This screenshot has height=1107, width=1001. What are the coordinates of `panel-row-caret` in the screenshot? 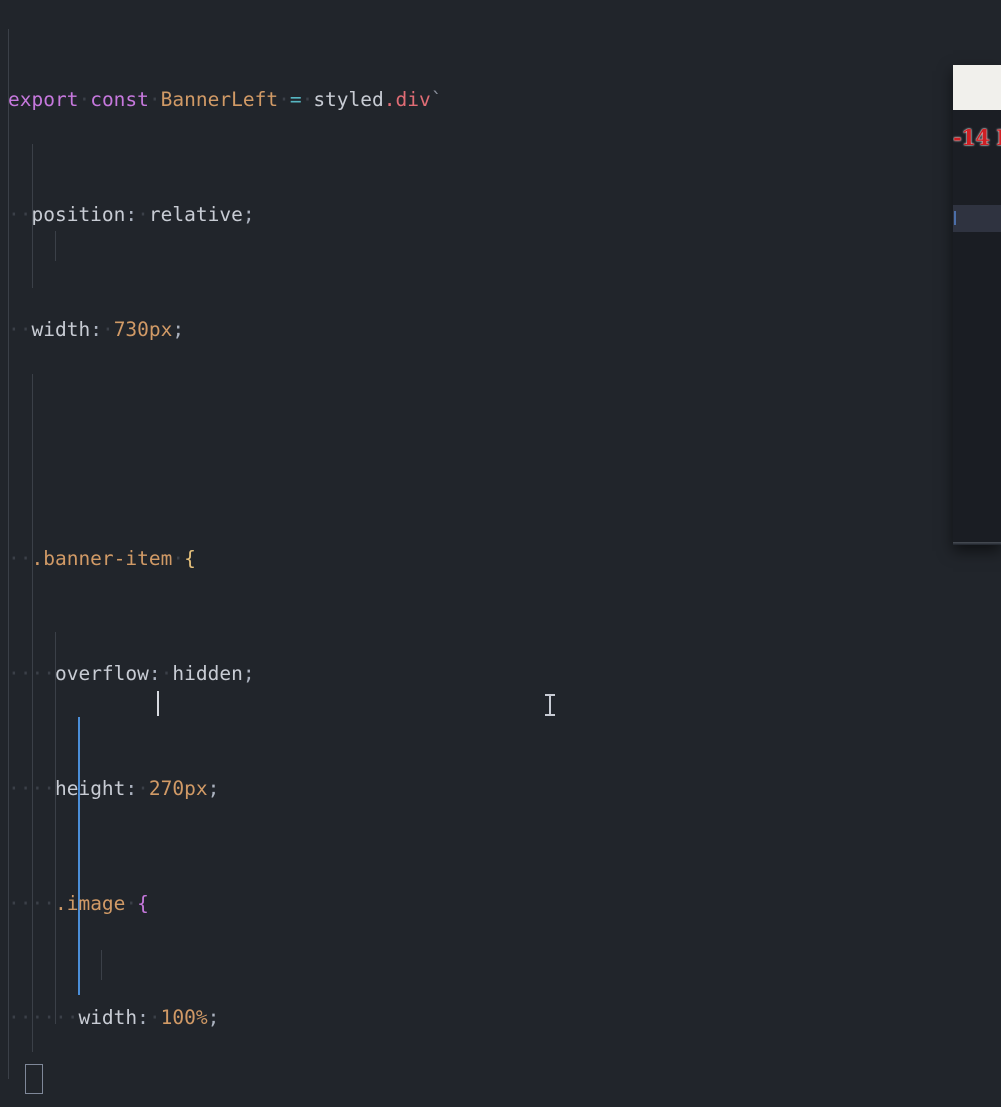 It's located at (955, 218).